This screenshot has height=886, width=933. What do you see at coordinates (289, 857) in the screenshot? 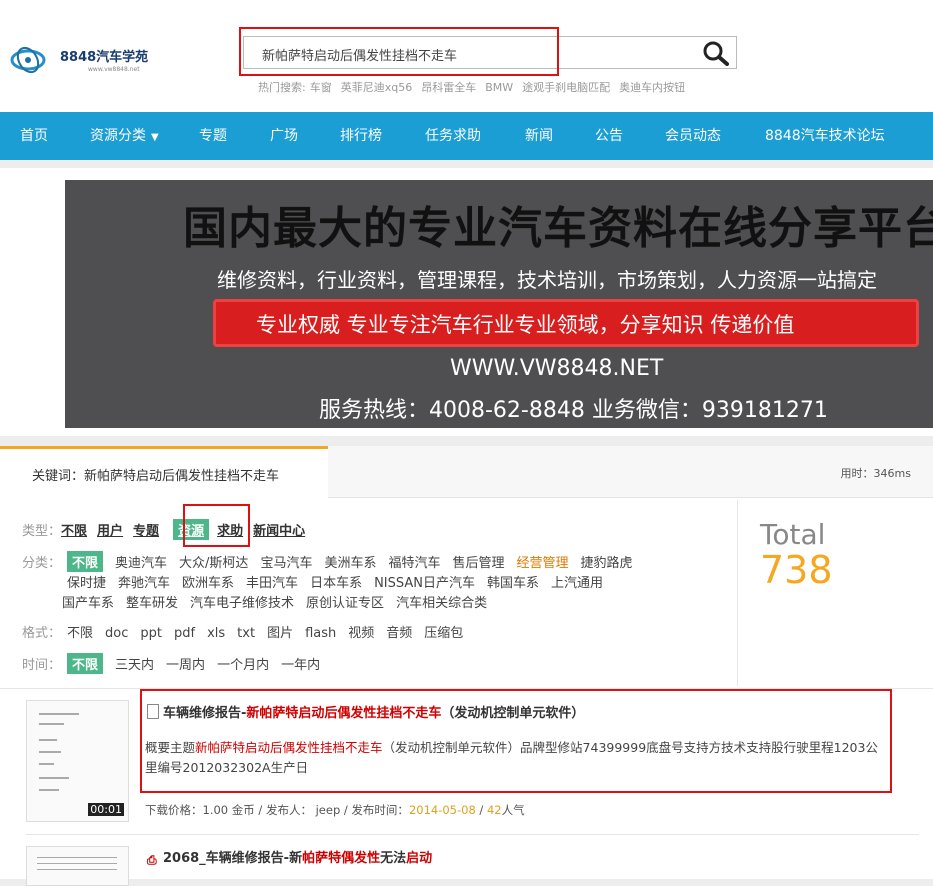
I see `result-title: ⎙ 2068_车辆维修报告-新帕萨特偶发性无法启动` at bounding box center [289, 857].